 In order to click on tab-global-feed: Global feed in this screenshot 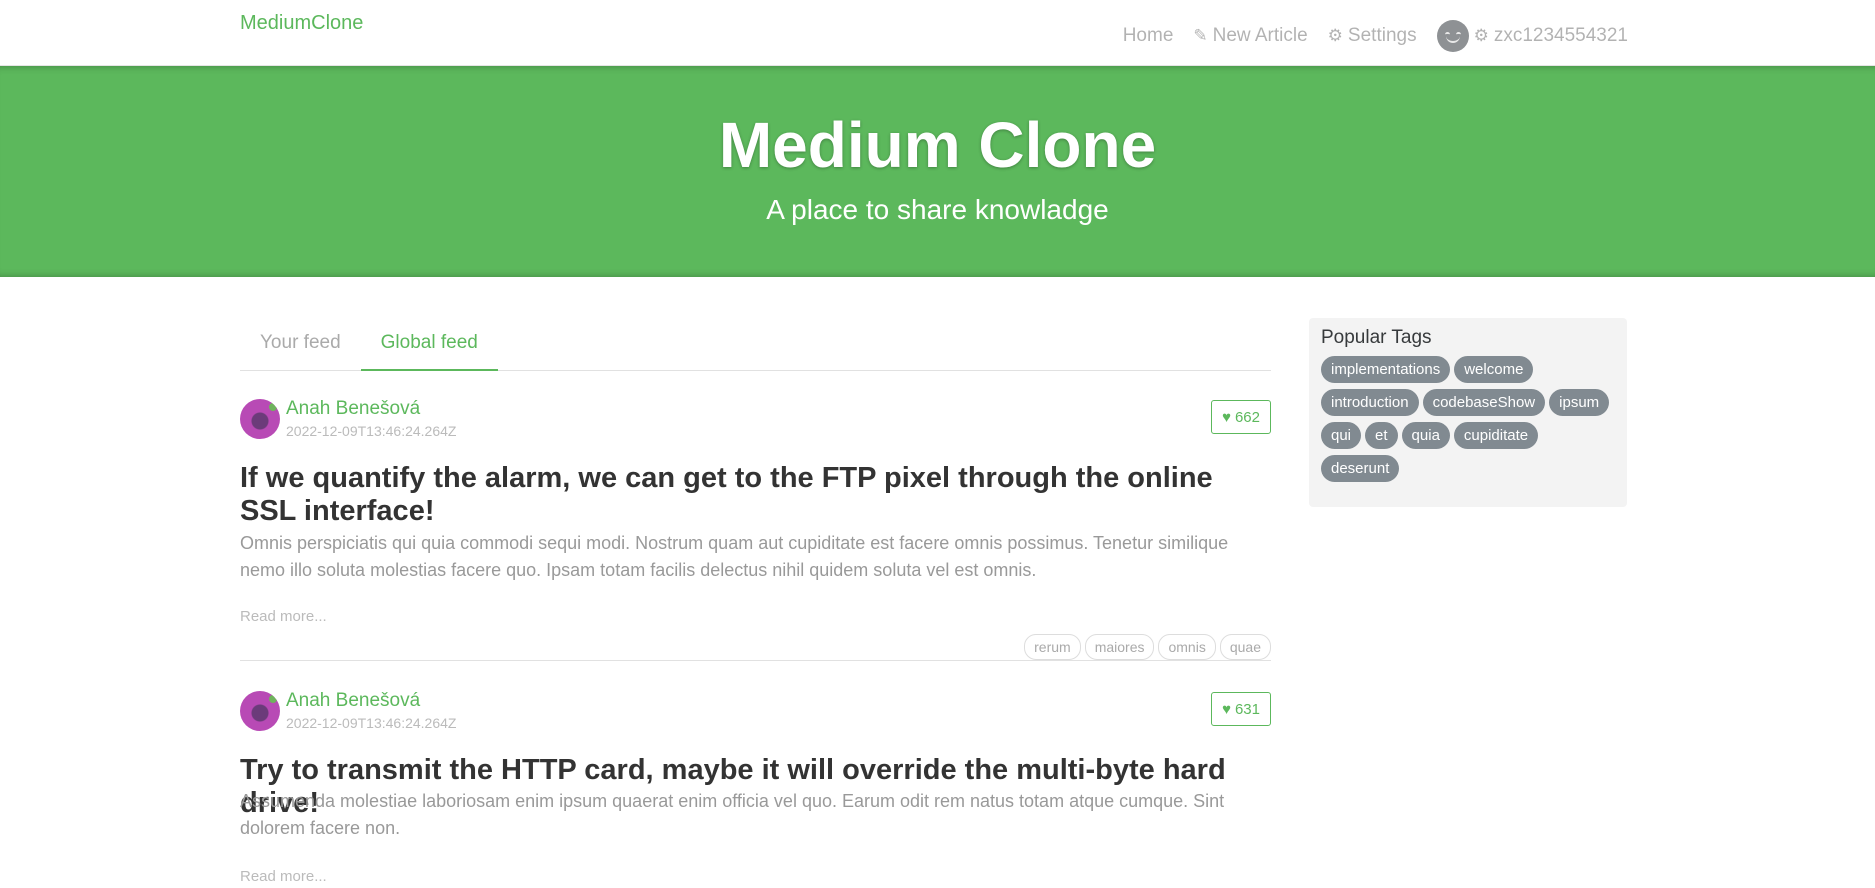, I will do `click(429, 347)`.